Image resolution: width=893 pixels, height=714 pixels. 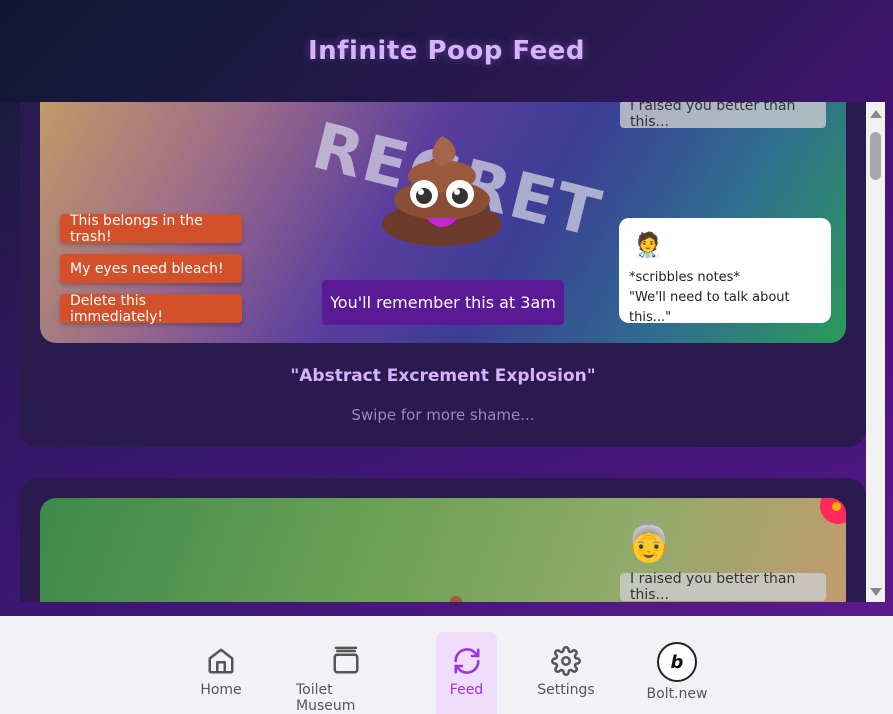 I want to click on nav-bolt: b Bolt.new, so click(x=677, y=673).